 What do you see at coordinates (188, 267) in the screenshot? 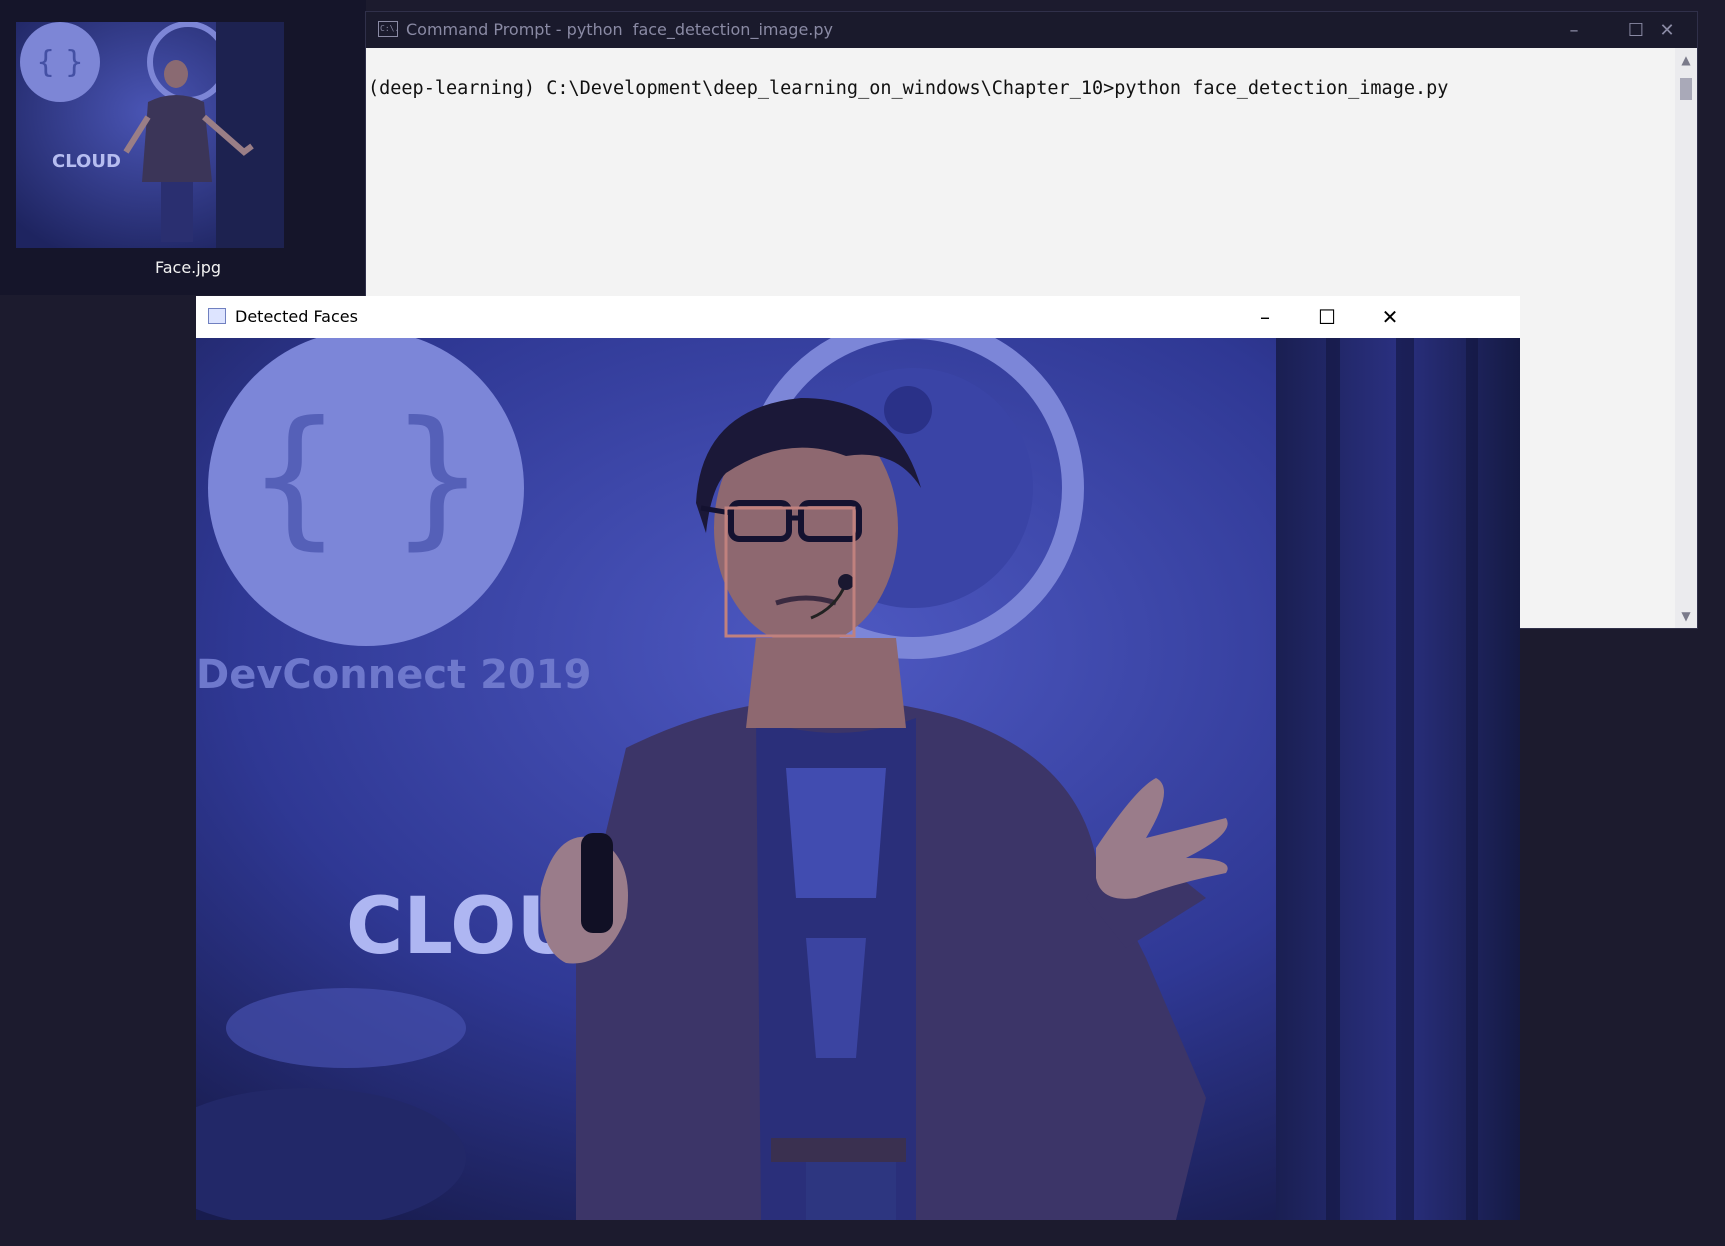
I see `thumbnail-filename: Face.jpg` at bounding box center [188, 267].